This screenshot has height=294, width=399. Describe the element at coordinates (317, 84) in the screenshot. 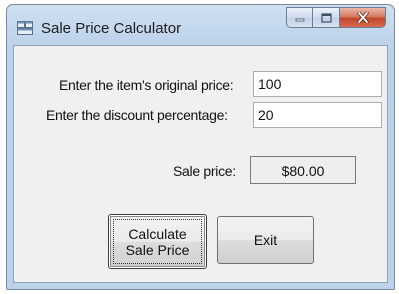

I see `original-price-input: 100` at that location.